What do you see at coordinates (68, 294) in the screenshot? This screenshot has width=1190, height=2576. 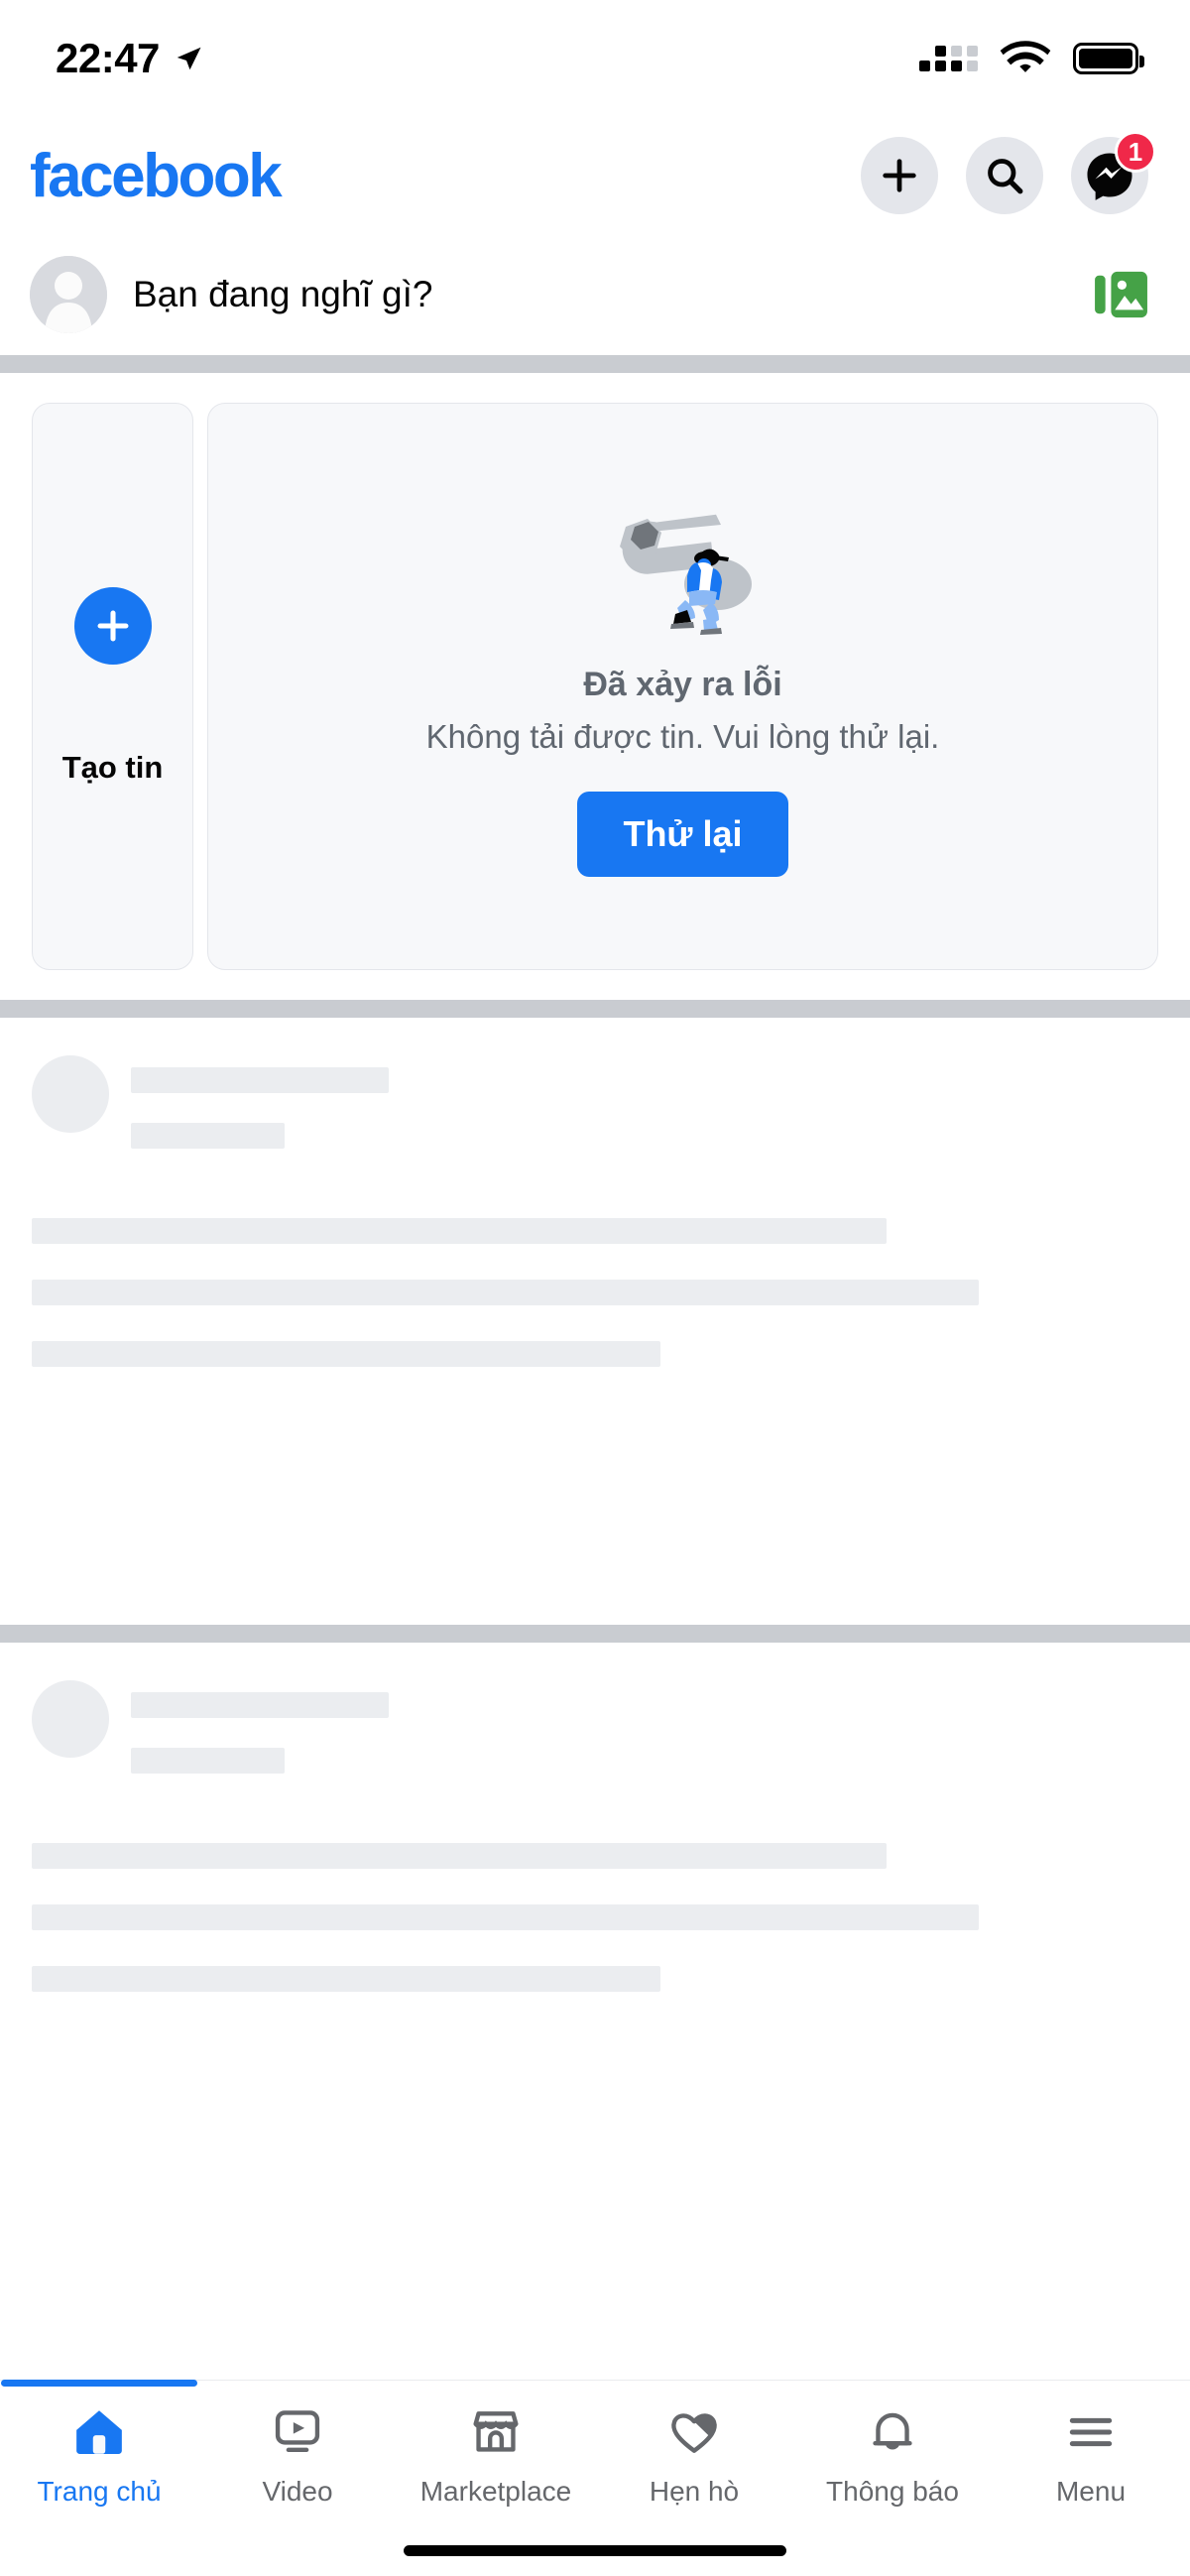 I see `default-avatar-icon` at bounding box center [68, 294].